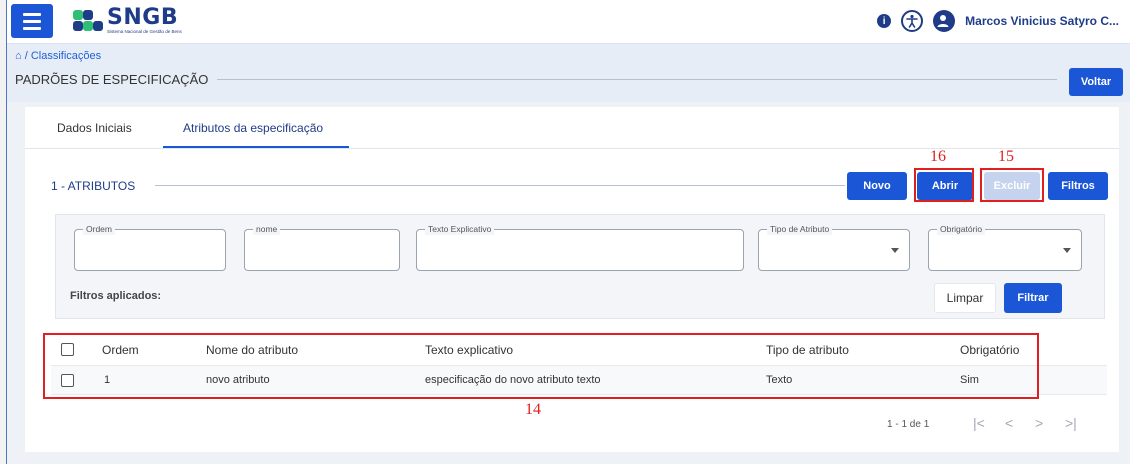  What do you see at coordinates (877, 186) in the screenshot?
I see `new-button: Novo` at bounding box center [877, 186].